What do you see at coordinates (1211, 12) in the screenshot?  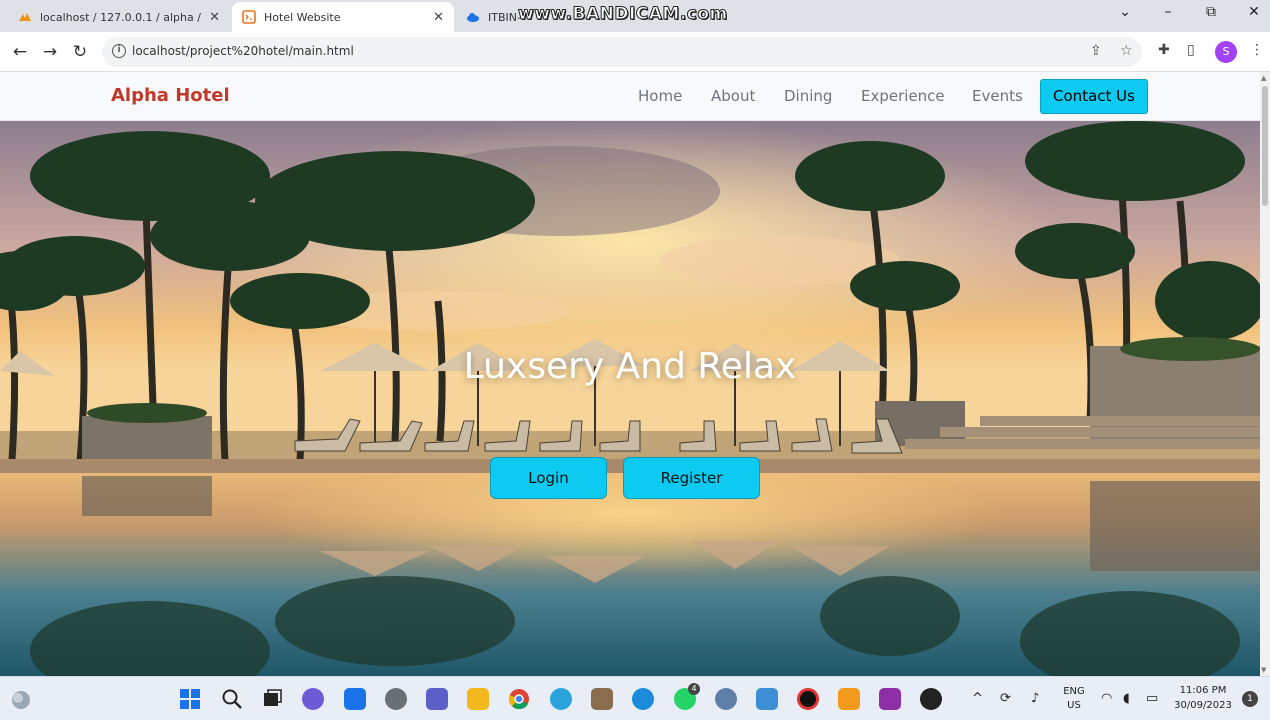 I see `restore-button: ⧉` at bounding box center [1211, 12].